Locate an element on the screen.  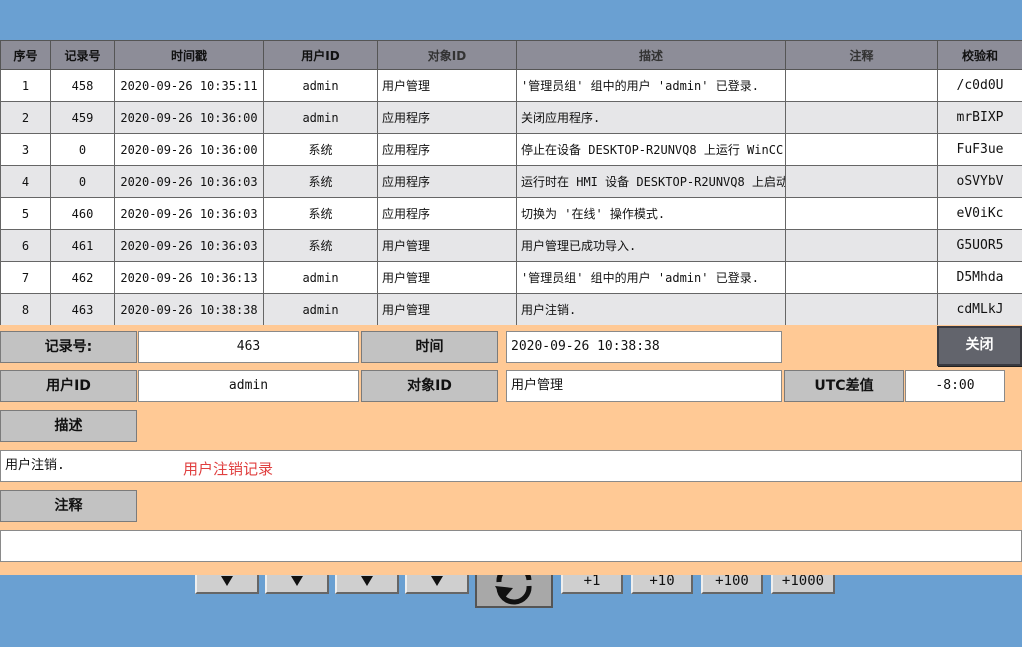
cell-checksum: D5Mhda is located at coordinates (979, 277).